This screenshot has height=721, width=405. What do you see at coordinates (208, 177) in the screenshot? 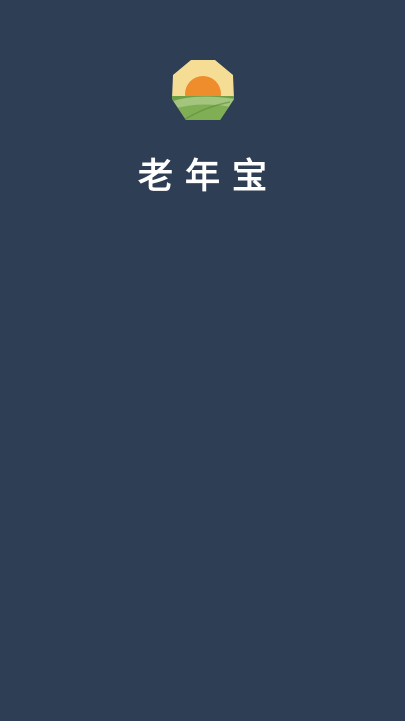
I see `app-title: 老年宝` at bounding box center [208, 177].